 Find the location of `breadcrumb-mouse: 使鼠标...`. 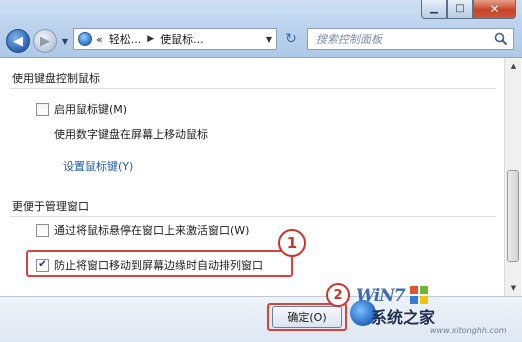

breadcrumb-mouse: 使鼠标... is located at coordinates (182, 39).